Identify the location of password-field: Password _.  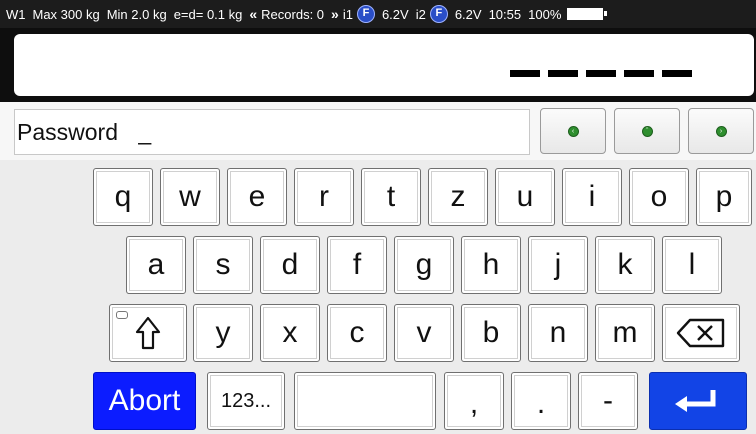
(272, 132).